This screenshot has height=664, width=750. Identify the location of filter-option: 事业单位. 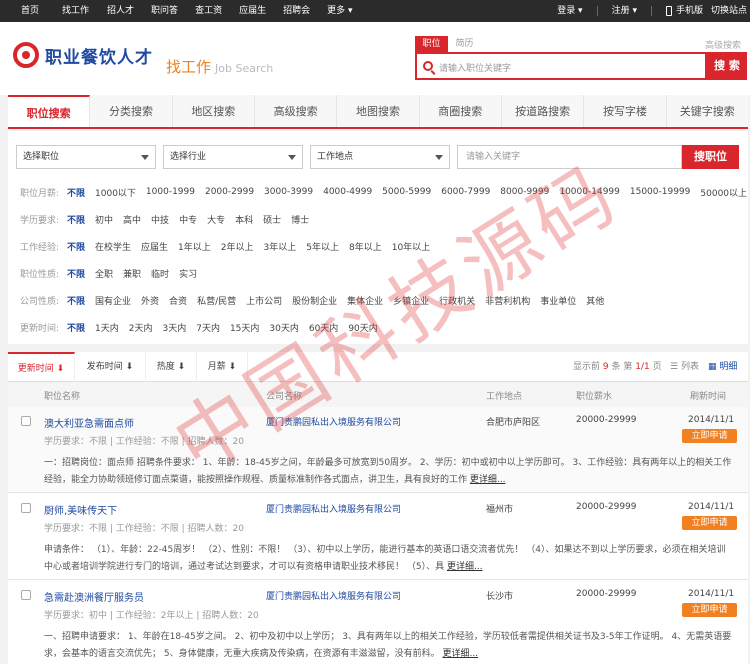
(558, 300).